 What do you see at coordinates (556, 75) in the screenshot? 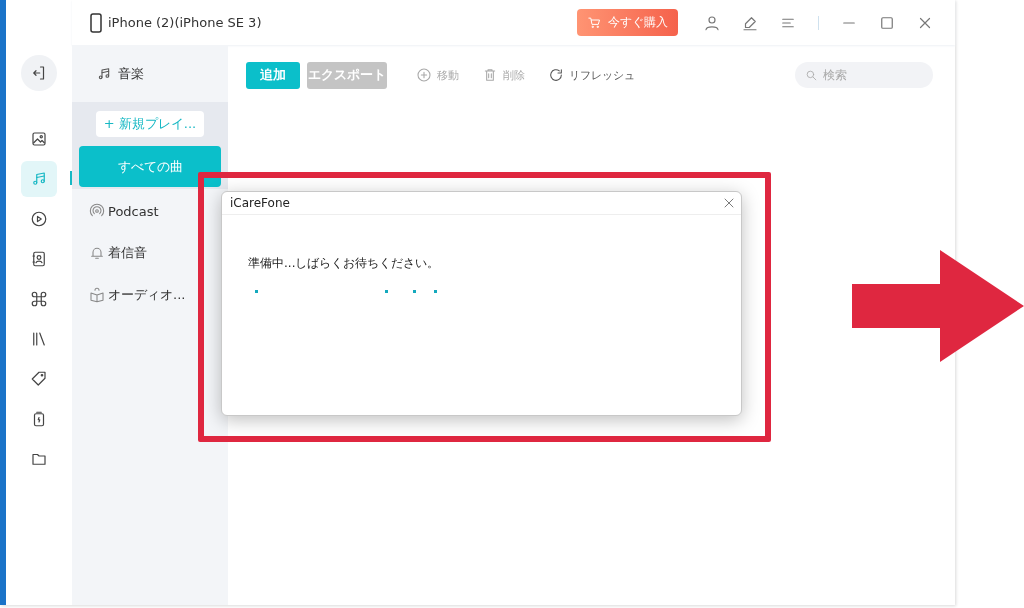
I see `refresh-icon` at bounding box center [556, 75].